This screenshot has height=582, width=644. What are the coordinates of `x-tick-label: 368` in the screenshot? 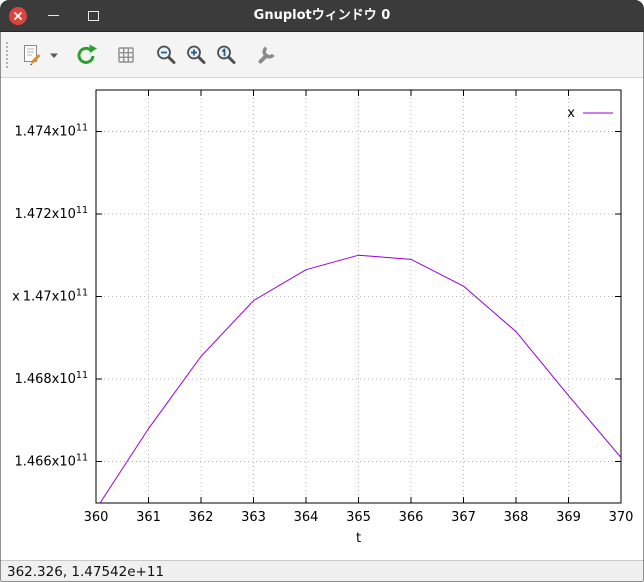 It's located at (516, 517).